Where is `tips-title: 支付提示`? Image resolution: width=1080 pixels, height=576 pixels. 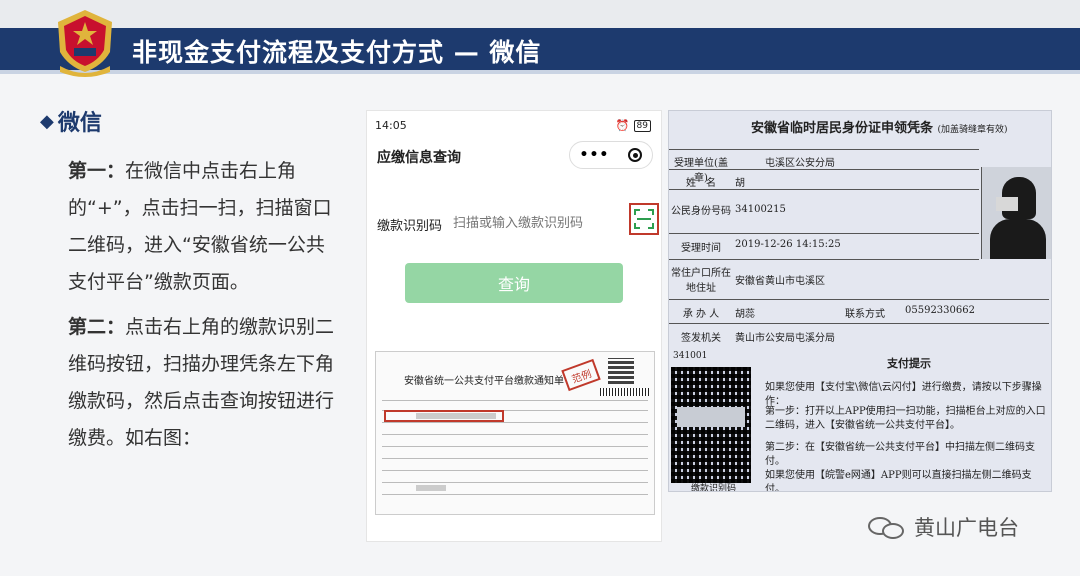 tips-title: 支付提示 is located at coordinates (909, 363).